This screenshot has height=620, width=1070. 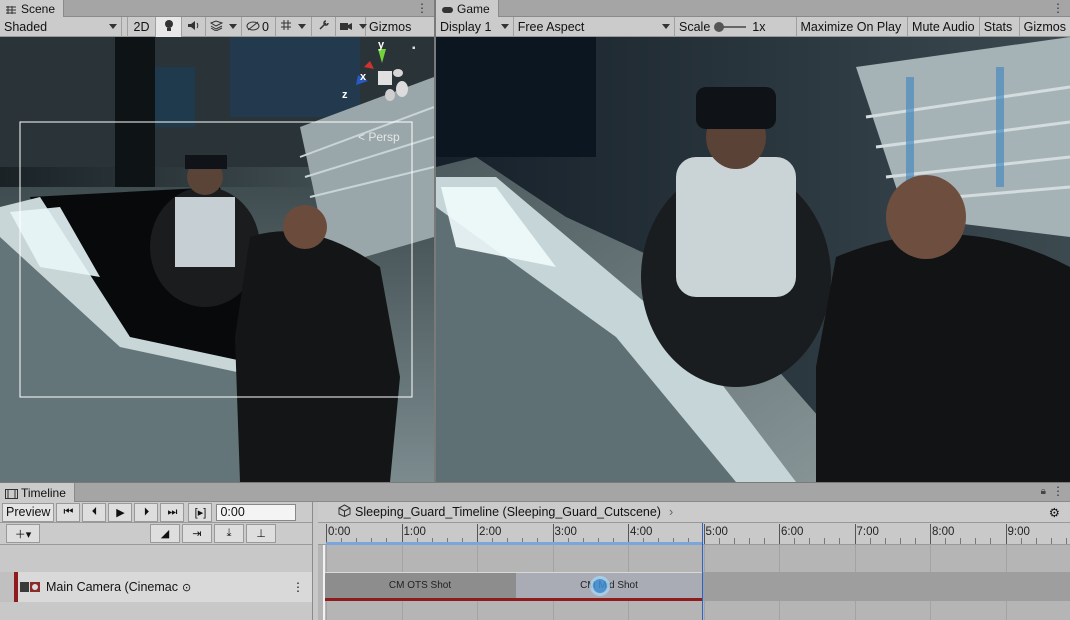 What do you see at coordinates (217, 8) in the screenshot?
I see `scene-tabbar: Scene ⋮` at bounding box center [217, 8].